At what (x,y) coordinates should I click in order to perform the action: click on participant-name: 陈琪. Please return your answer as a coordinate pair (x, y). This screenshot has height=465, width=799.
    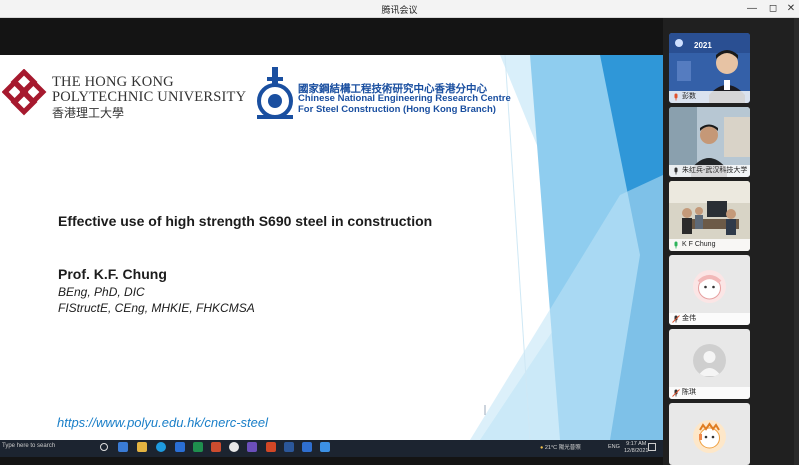
    Looking at the image, I should click on (689, 392).